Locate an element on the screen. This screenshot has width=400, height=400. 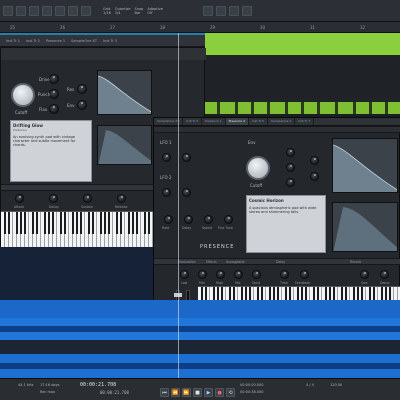
filter-cutoff-knob is located at coordinates (258, 168).